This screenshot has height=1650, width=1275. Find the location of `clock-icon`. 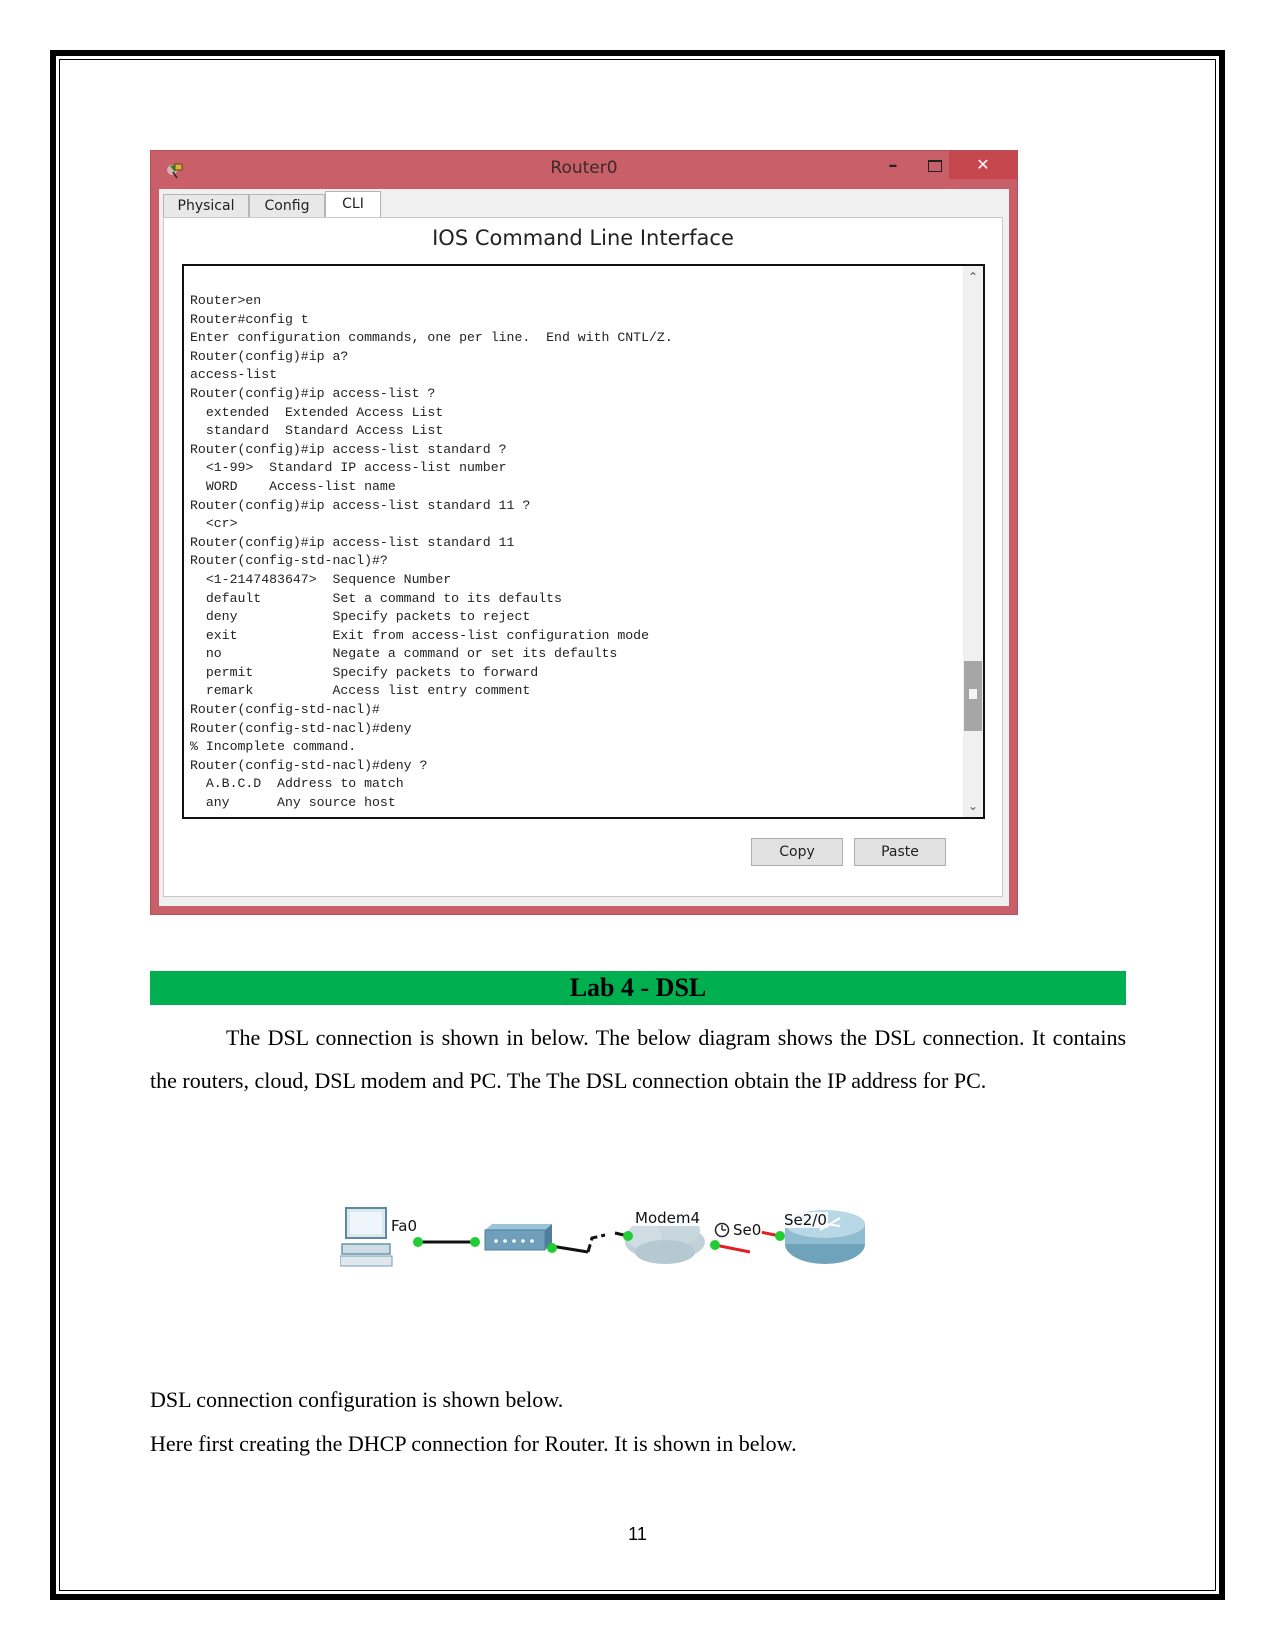

clock-icon is located at coordinates (722, 1230).